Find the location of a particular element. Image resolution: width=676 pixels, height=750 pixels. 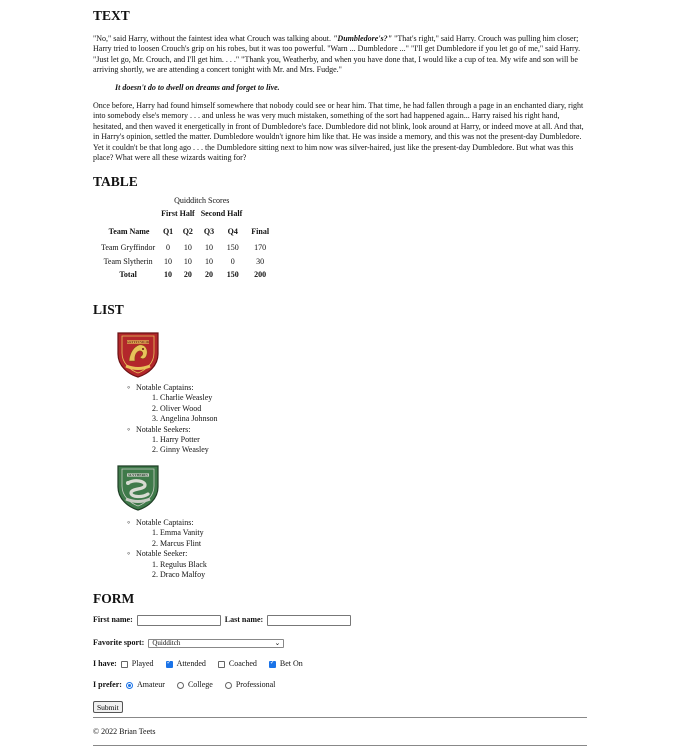

gryffindor-crest-text: GRYFFINDOR is located at coordinates (138, 342).